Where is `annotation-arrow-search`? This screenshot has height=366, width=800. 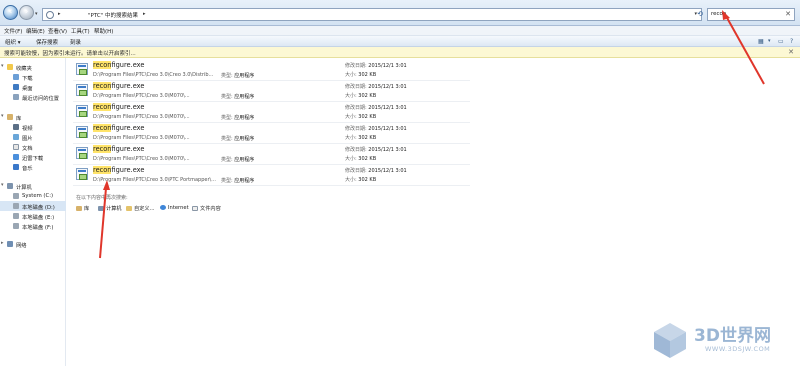
annotation-arrow-search is located at coordinates (743, 47).